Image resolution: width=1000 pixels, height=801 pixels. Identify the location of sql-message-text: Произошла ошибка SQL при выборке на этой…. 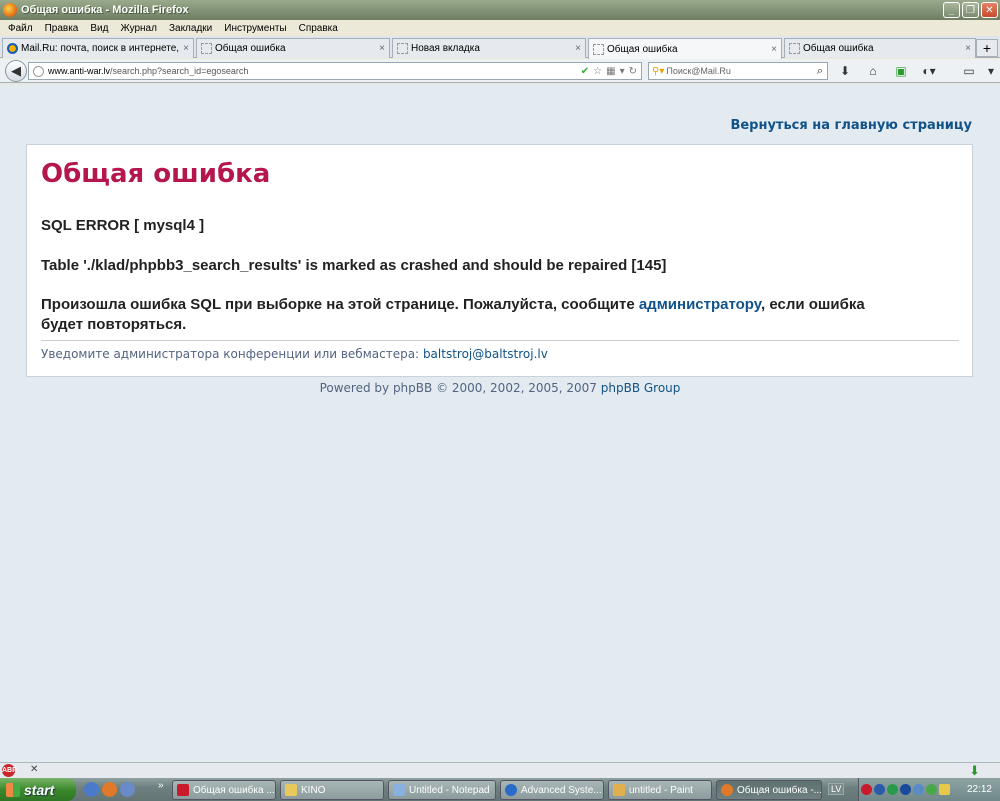
(338, 304).